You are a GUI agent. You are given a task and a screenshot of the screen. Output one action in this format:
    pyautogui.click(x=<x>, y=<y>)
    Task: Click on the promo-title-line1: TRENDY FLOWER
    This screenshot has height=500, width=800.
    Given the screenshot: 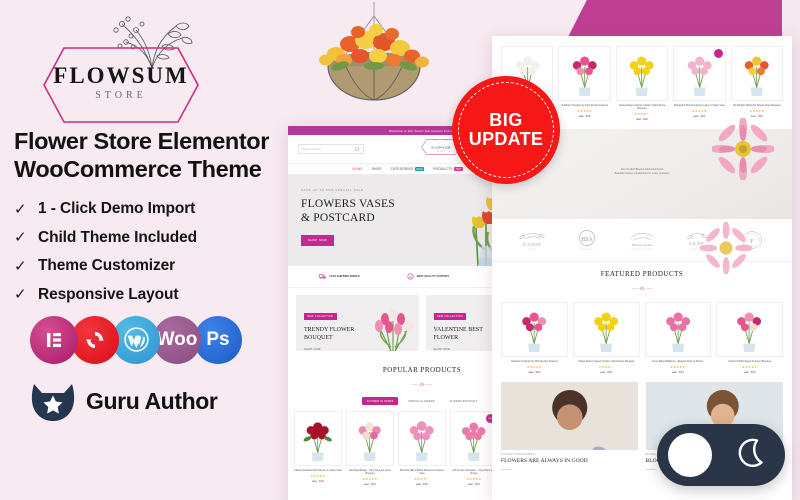 What is the action you would take?
    pyautogui.click(x=329, y=330)
    